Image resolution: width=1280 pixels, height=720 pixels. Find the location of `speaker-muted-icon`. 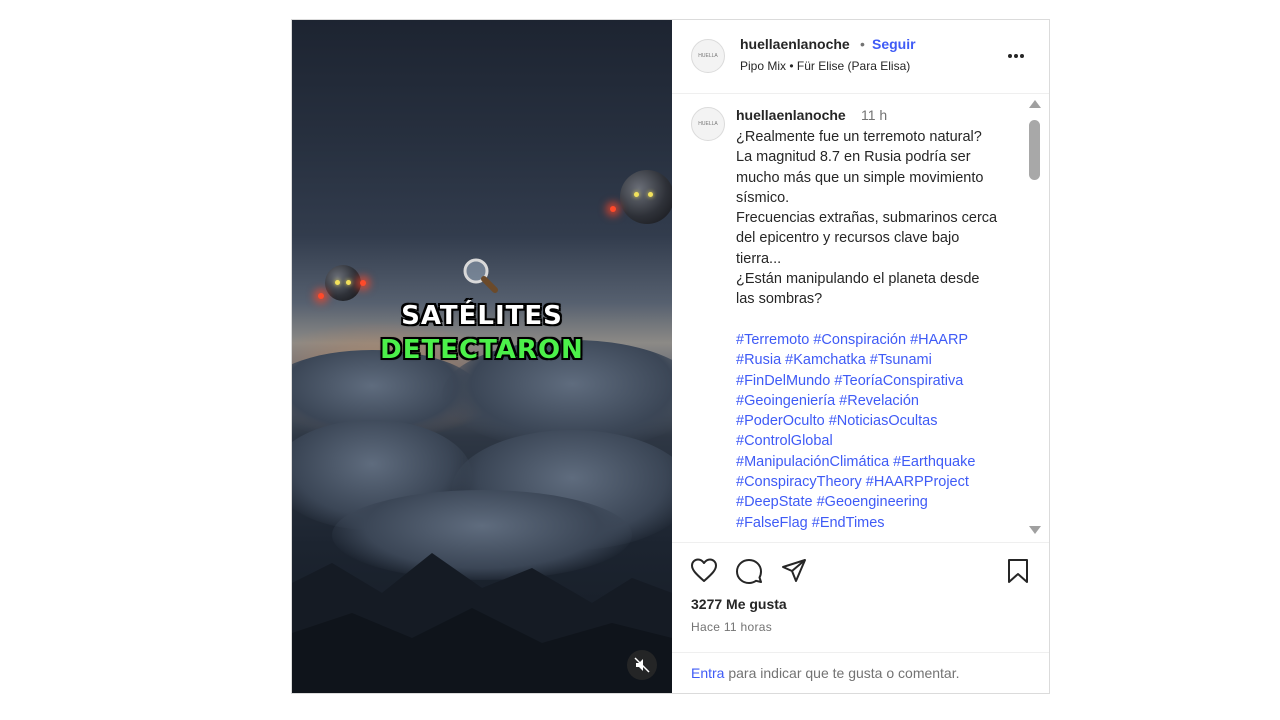

speaker-muted-icon is located at coordinates (642, 665).